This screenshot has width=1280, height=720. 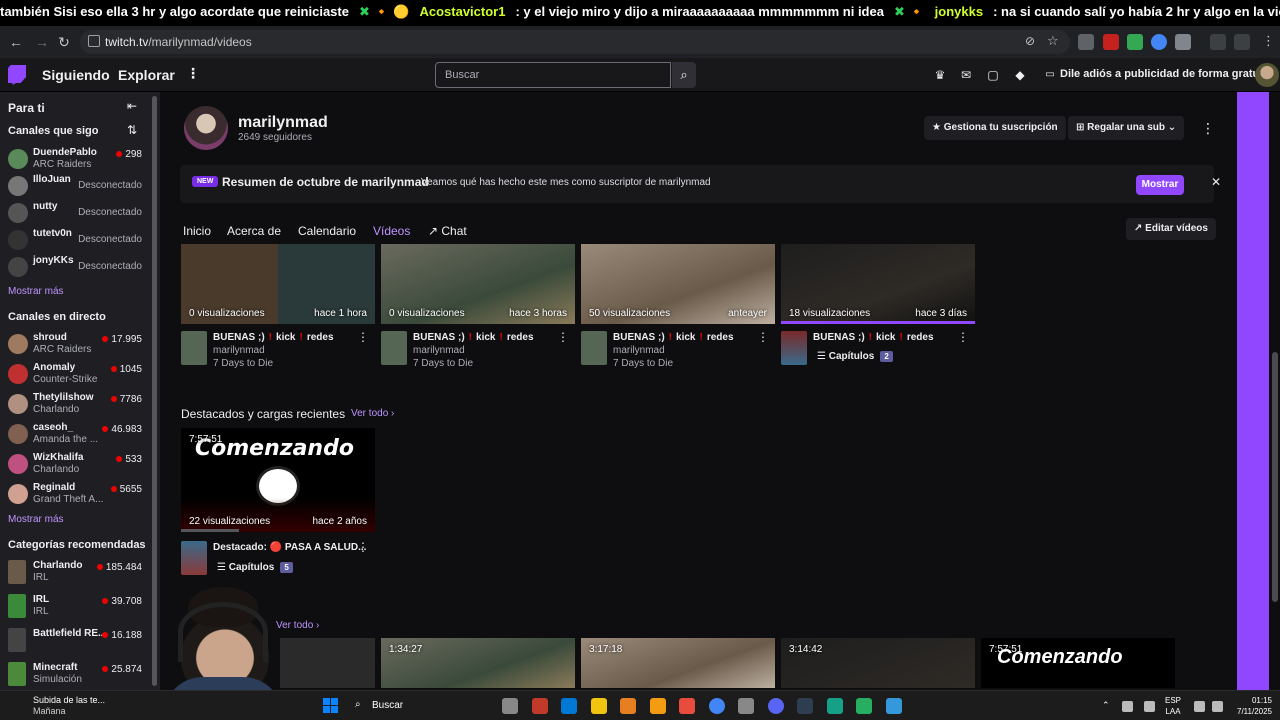 I want to click on sidebar-channel: caseoh_ Amanda the ... 46.983, so click(x=75, y=435).